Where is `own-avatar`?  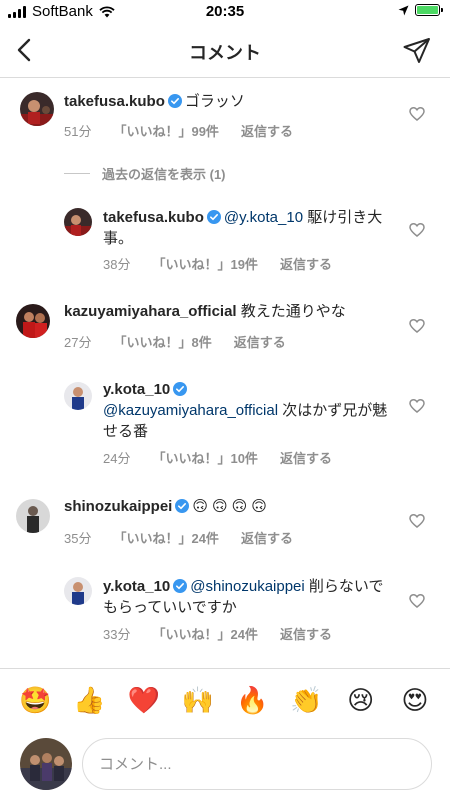
own-avatar is located at coordinates (46, 764).